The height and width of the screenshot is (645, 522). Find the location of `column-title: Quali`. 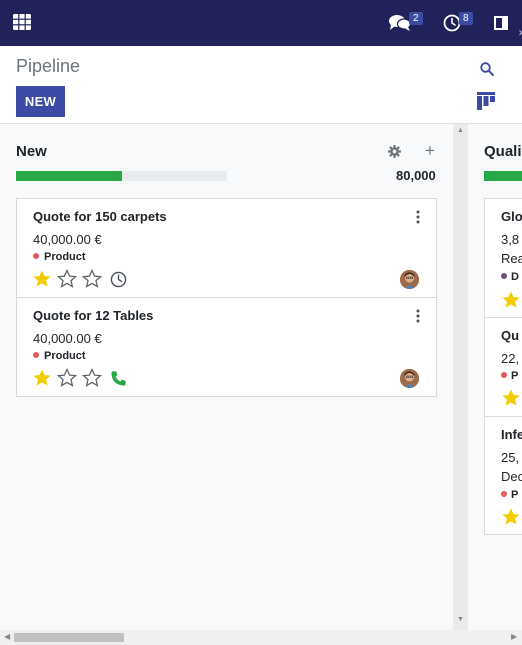

column-title: Quali is located at coordinates (503, 151).